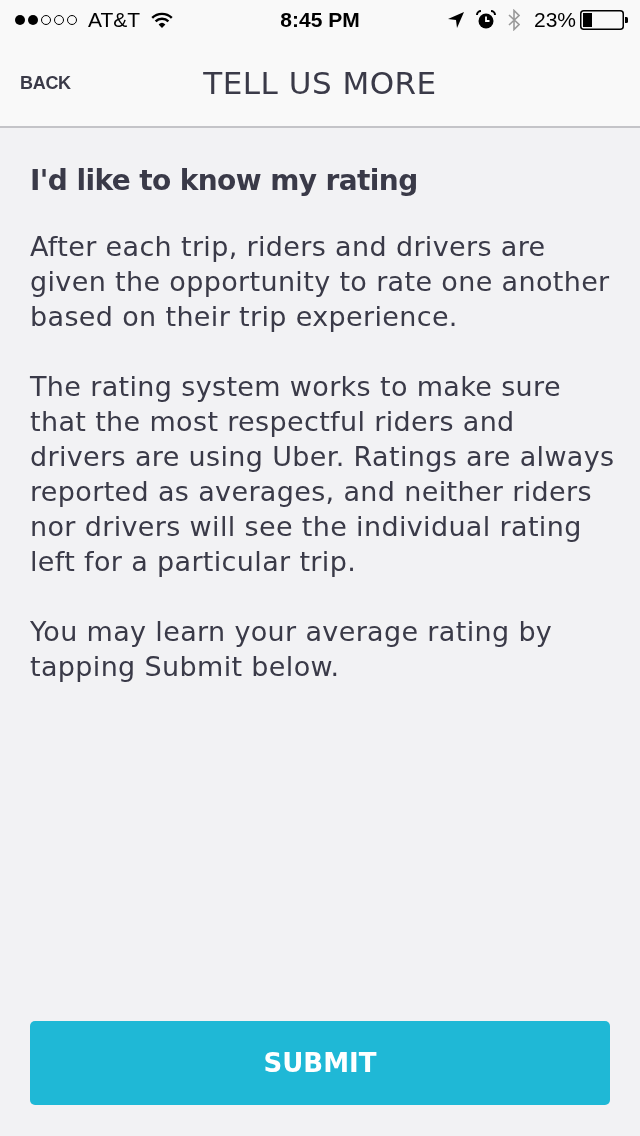  What do you see at coordinates (513, 20) in the screenshot?
I see `bluetooth-icon` at bounding box center [513, 20].